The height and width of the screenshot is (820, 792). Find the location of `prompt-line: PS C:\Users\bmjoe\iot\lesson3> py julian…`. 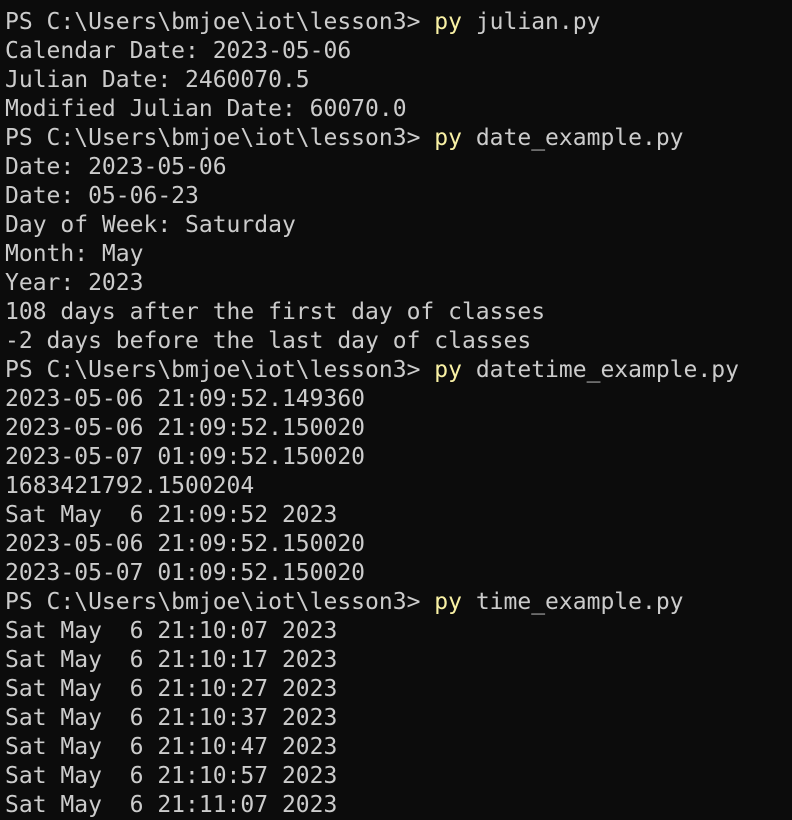

prompt-line: PS C:\Users\bmjoe\iot\lesson3> py julian… is located at coordinates (398, 22).